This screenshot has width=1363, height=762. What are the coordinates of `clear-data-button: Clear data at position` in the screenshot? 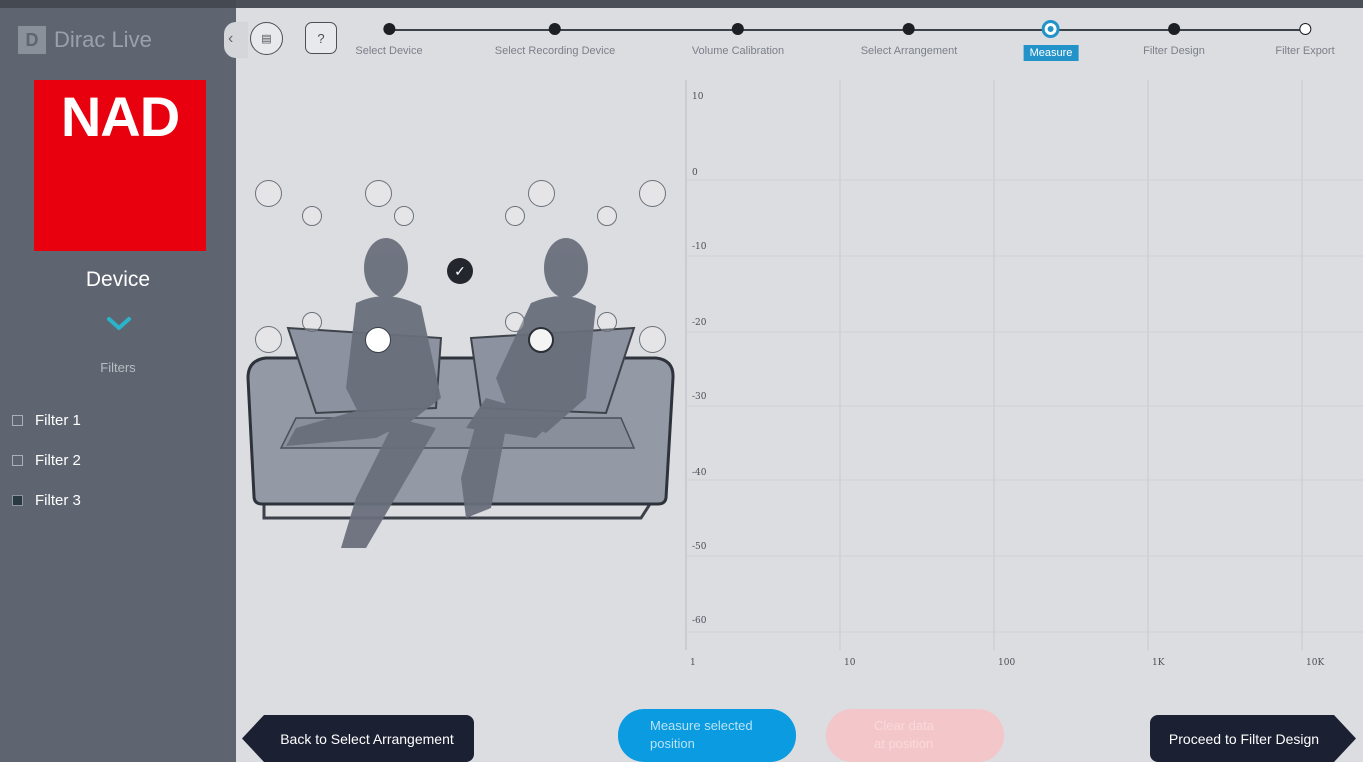 It's located at (915, 735).